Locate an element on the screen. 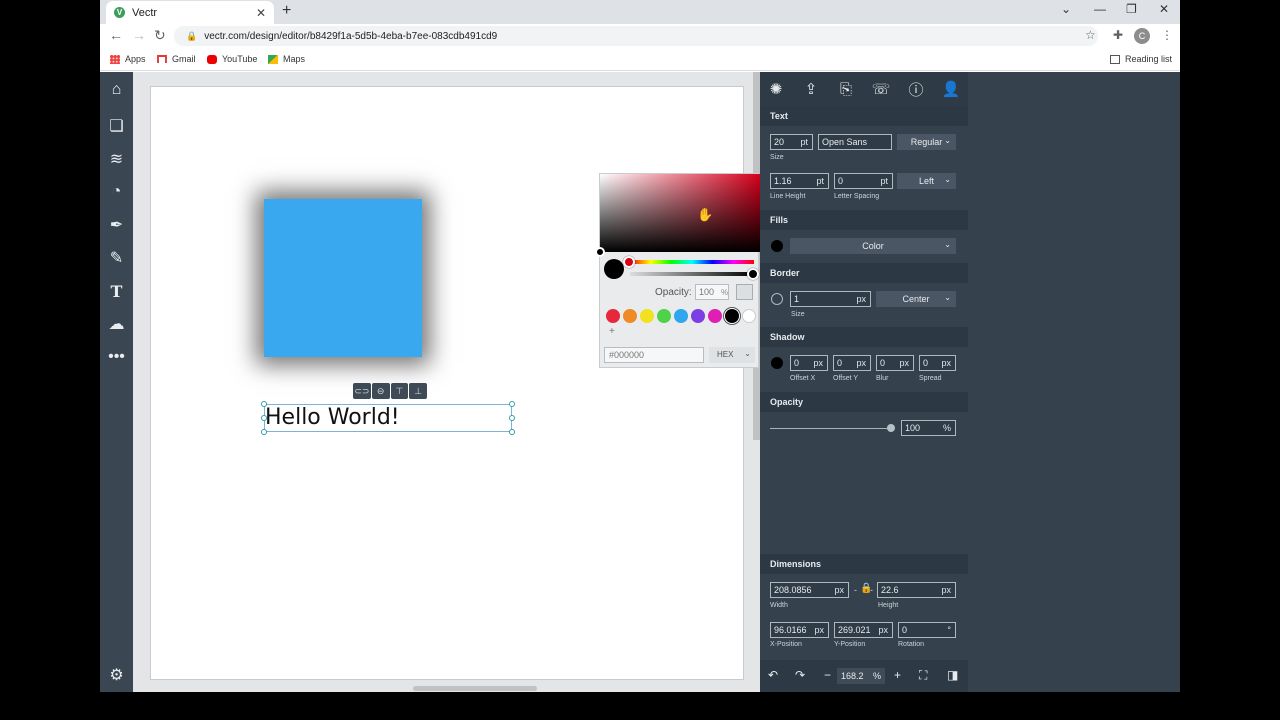 This screenshot has width=1280, height=720. shapes-icon: ◔ is located at coordinates (116, 192).